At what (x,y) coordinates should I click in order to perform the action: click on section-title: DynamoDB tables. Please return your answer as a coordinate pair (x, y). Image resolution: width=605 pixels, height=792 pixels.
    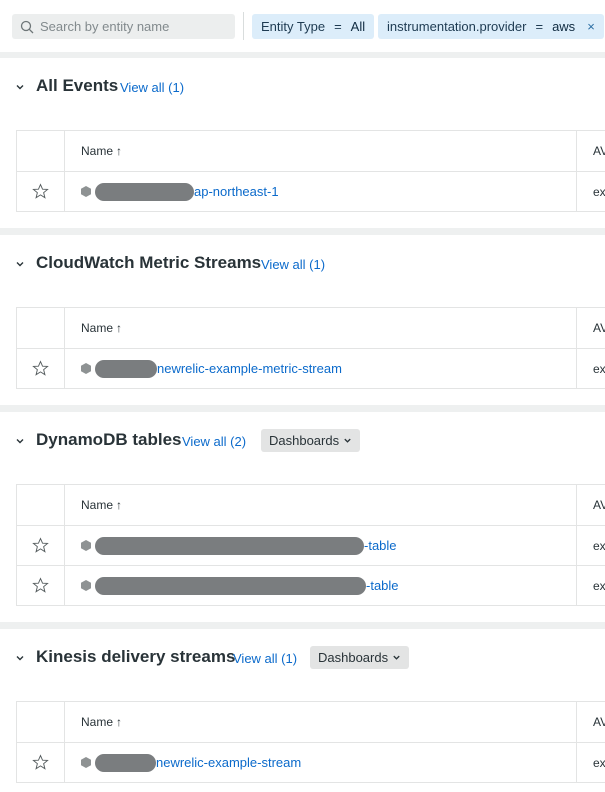
    Looking at the image, I should click on (109, 439).